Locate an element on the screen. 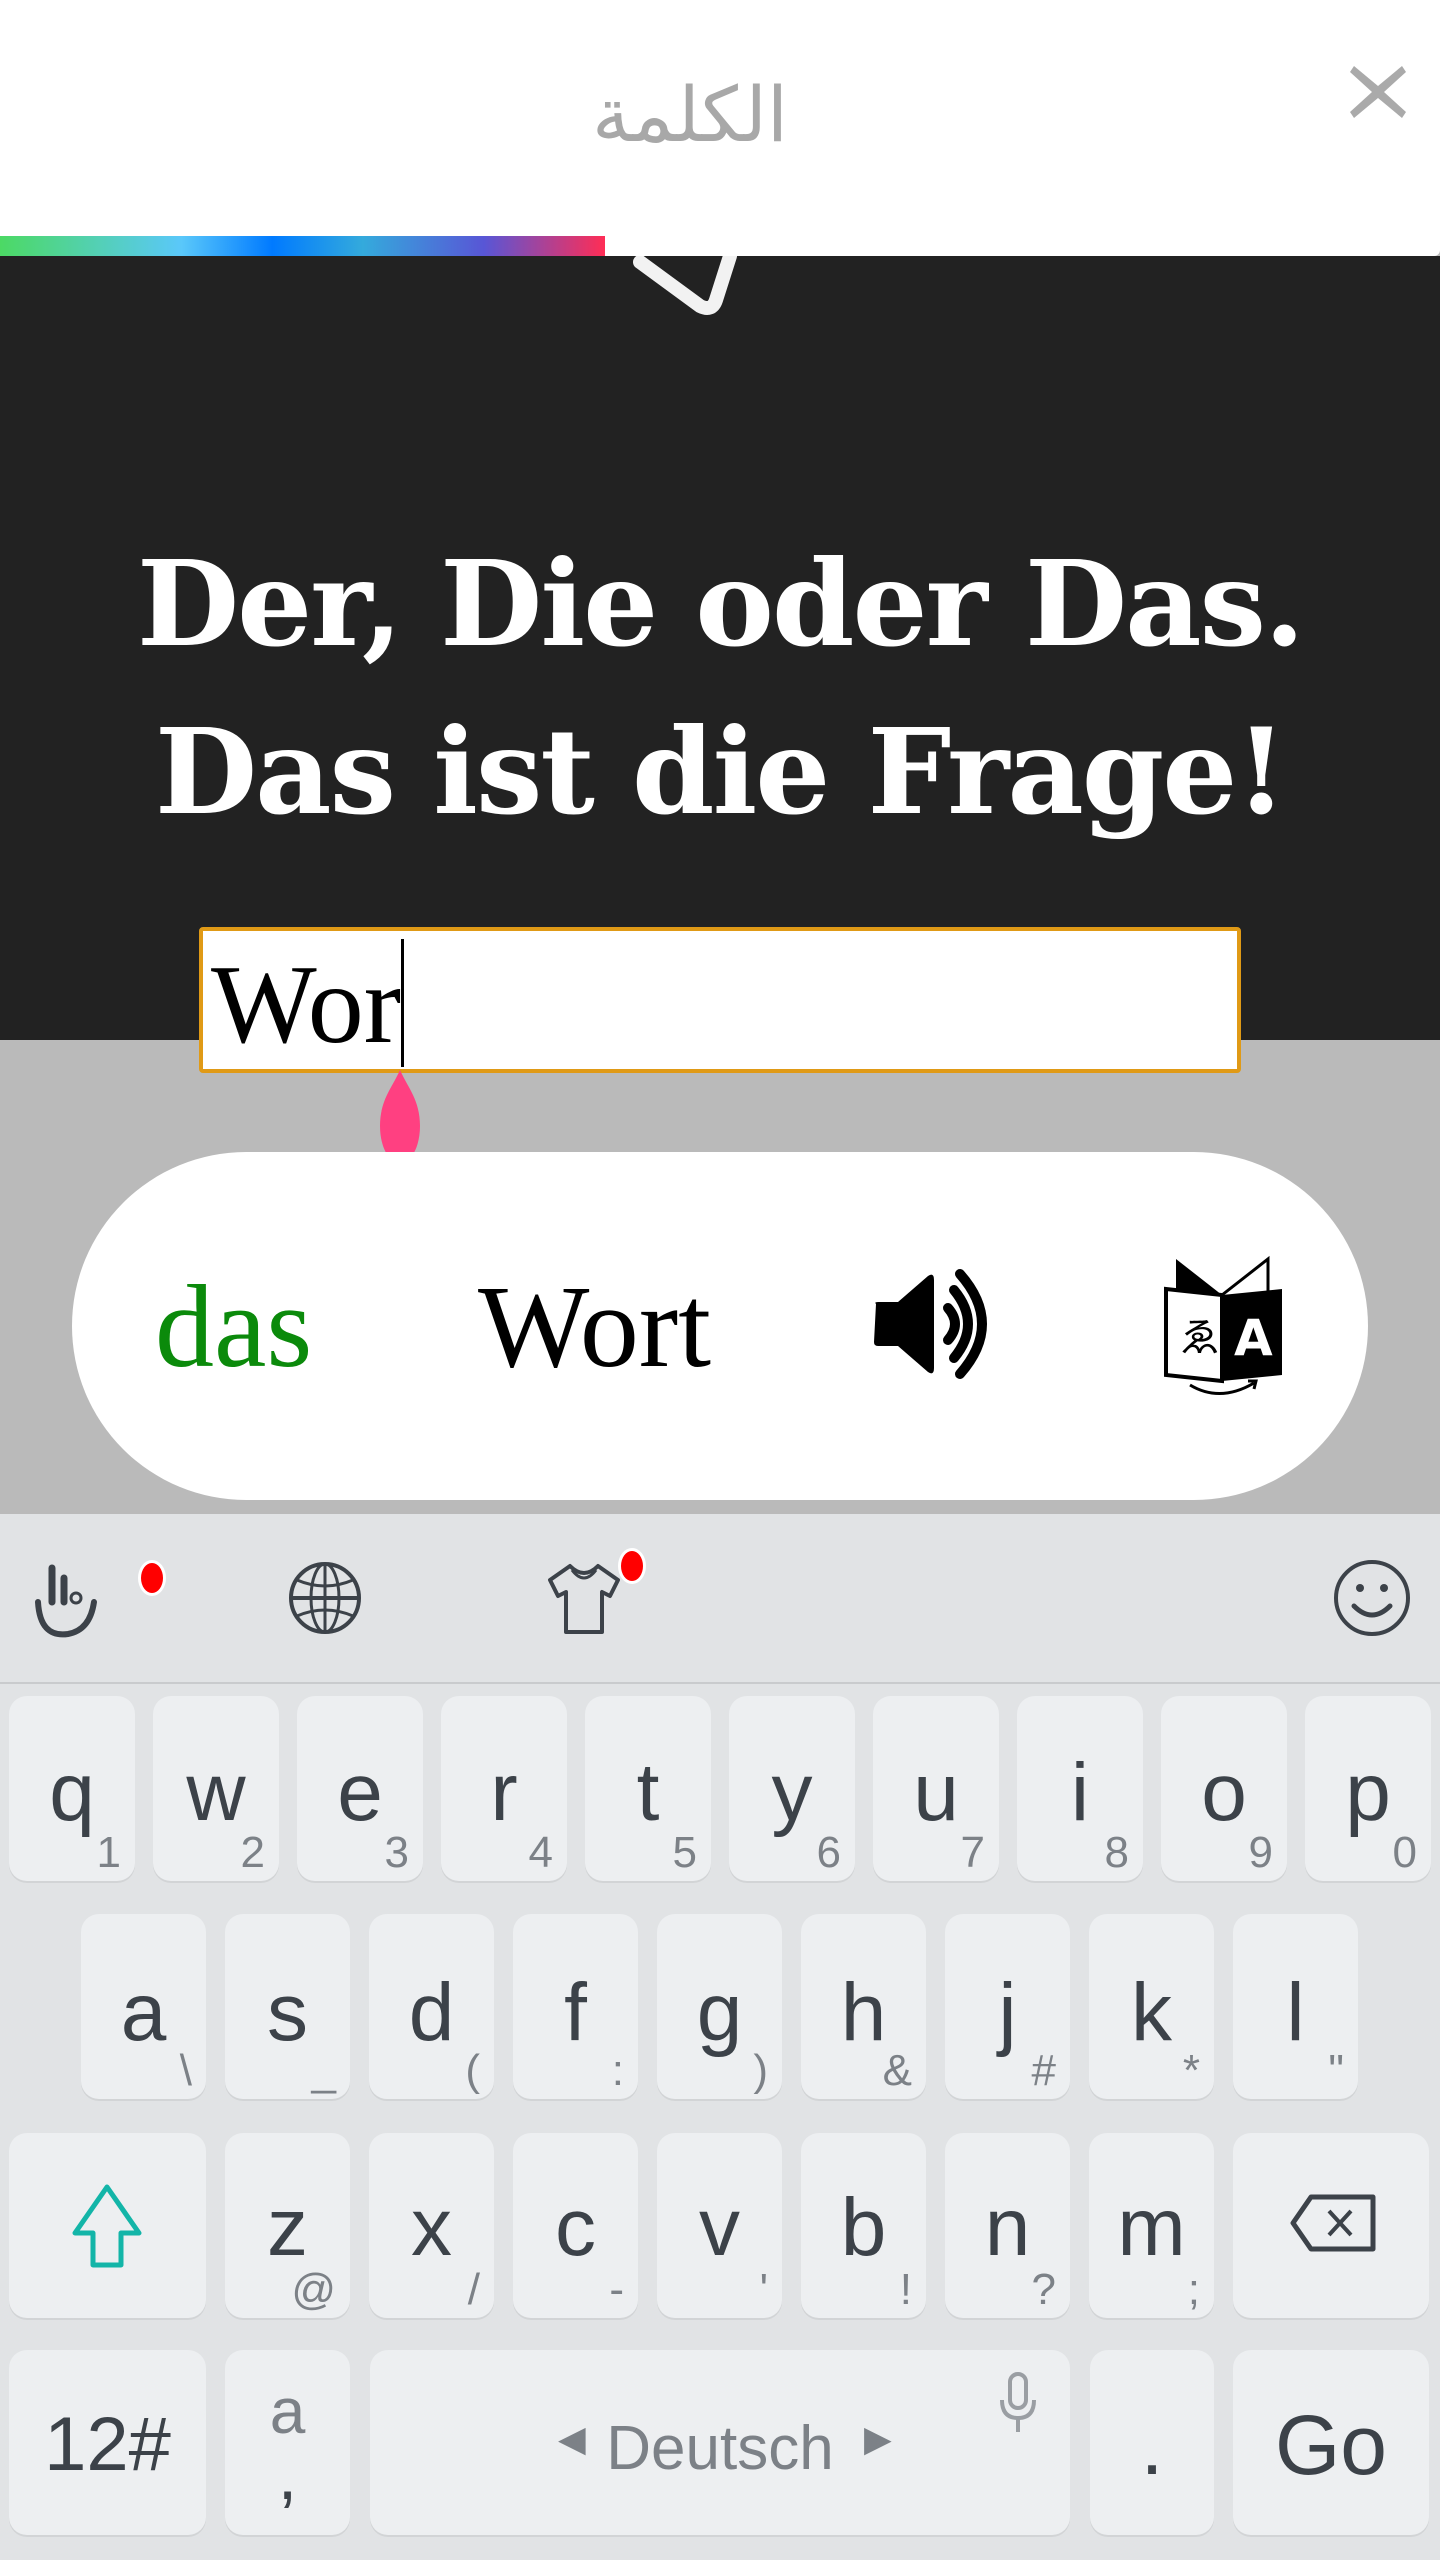 This screenshot has width=1440, height=2560. text-caret is located at coordinates (403, 1003).